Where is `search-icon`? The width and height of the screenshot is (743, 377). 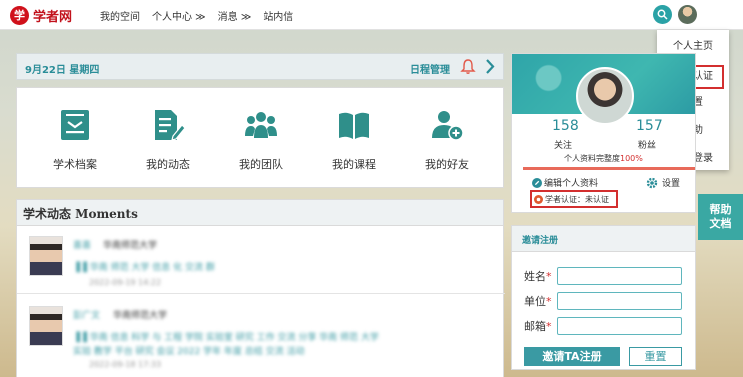
search-icon is located at coordinates (662, 14).